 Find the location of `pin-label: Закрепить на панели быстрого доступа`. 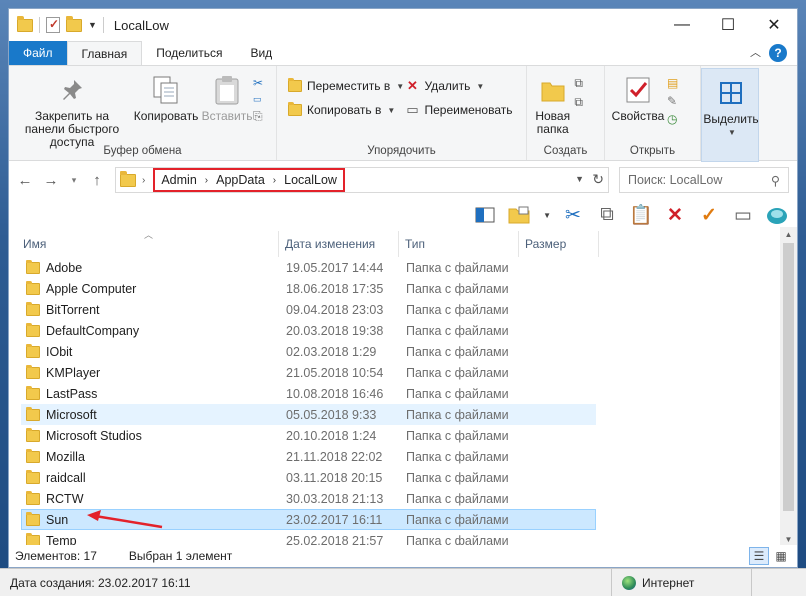

pin-label: Закрепить на панели быстрого доступа is located at coordinates (72, 129).